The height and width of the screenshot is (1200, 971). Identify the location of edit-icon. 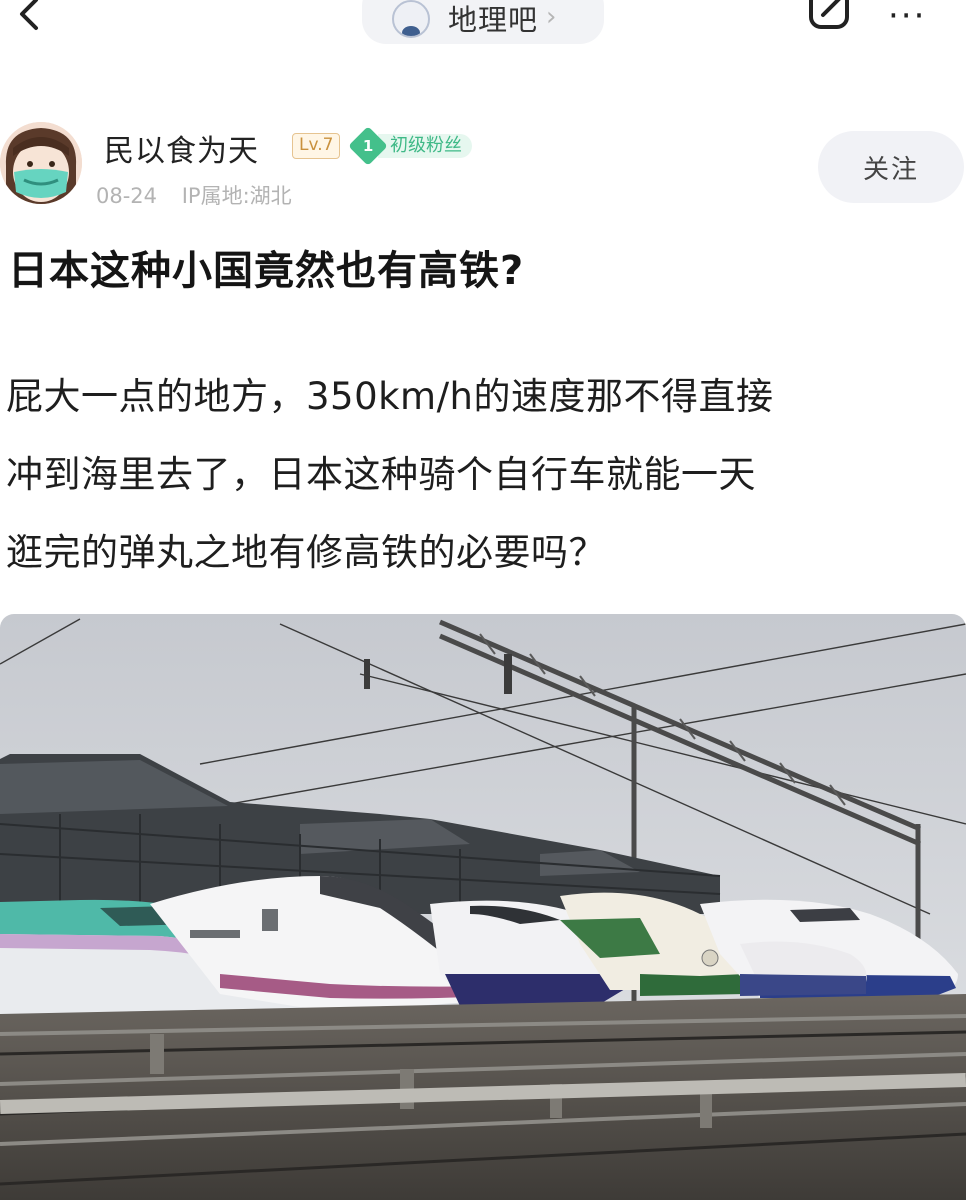
(829, 14).